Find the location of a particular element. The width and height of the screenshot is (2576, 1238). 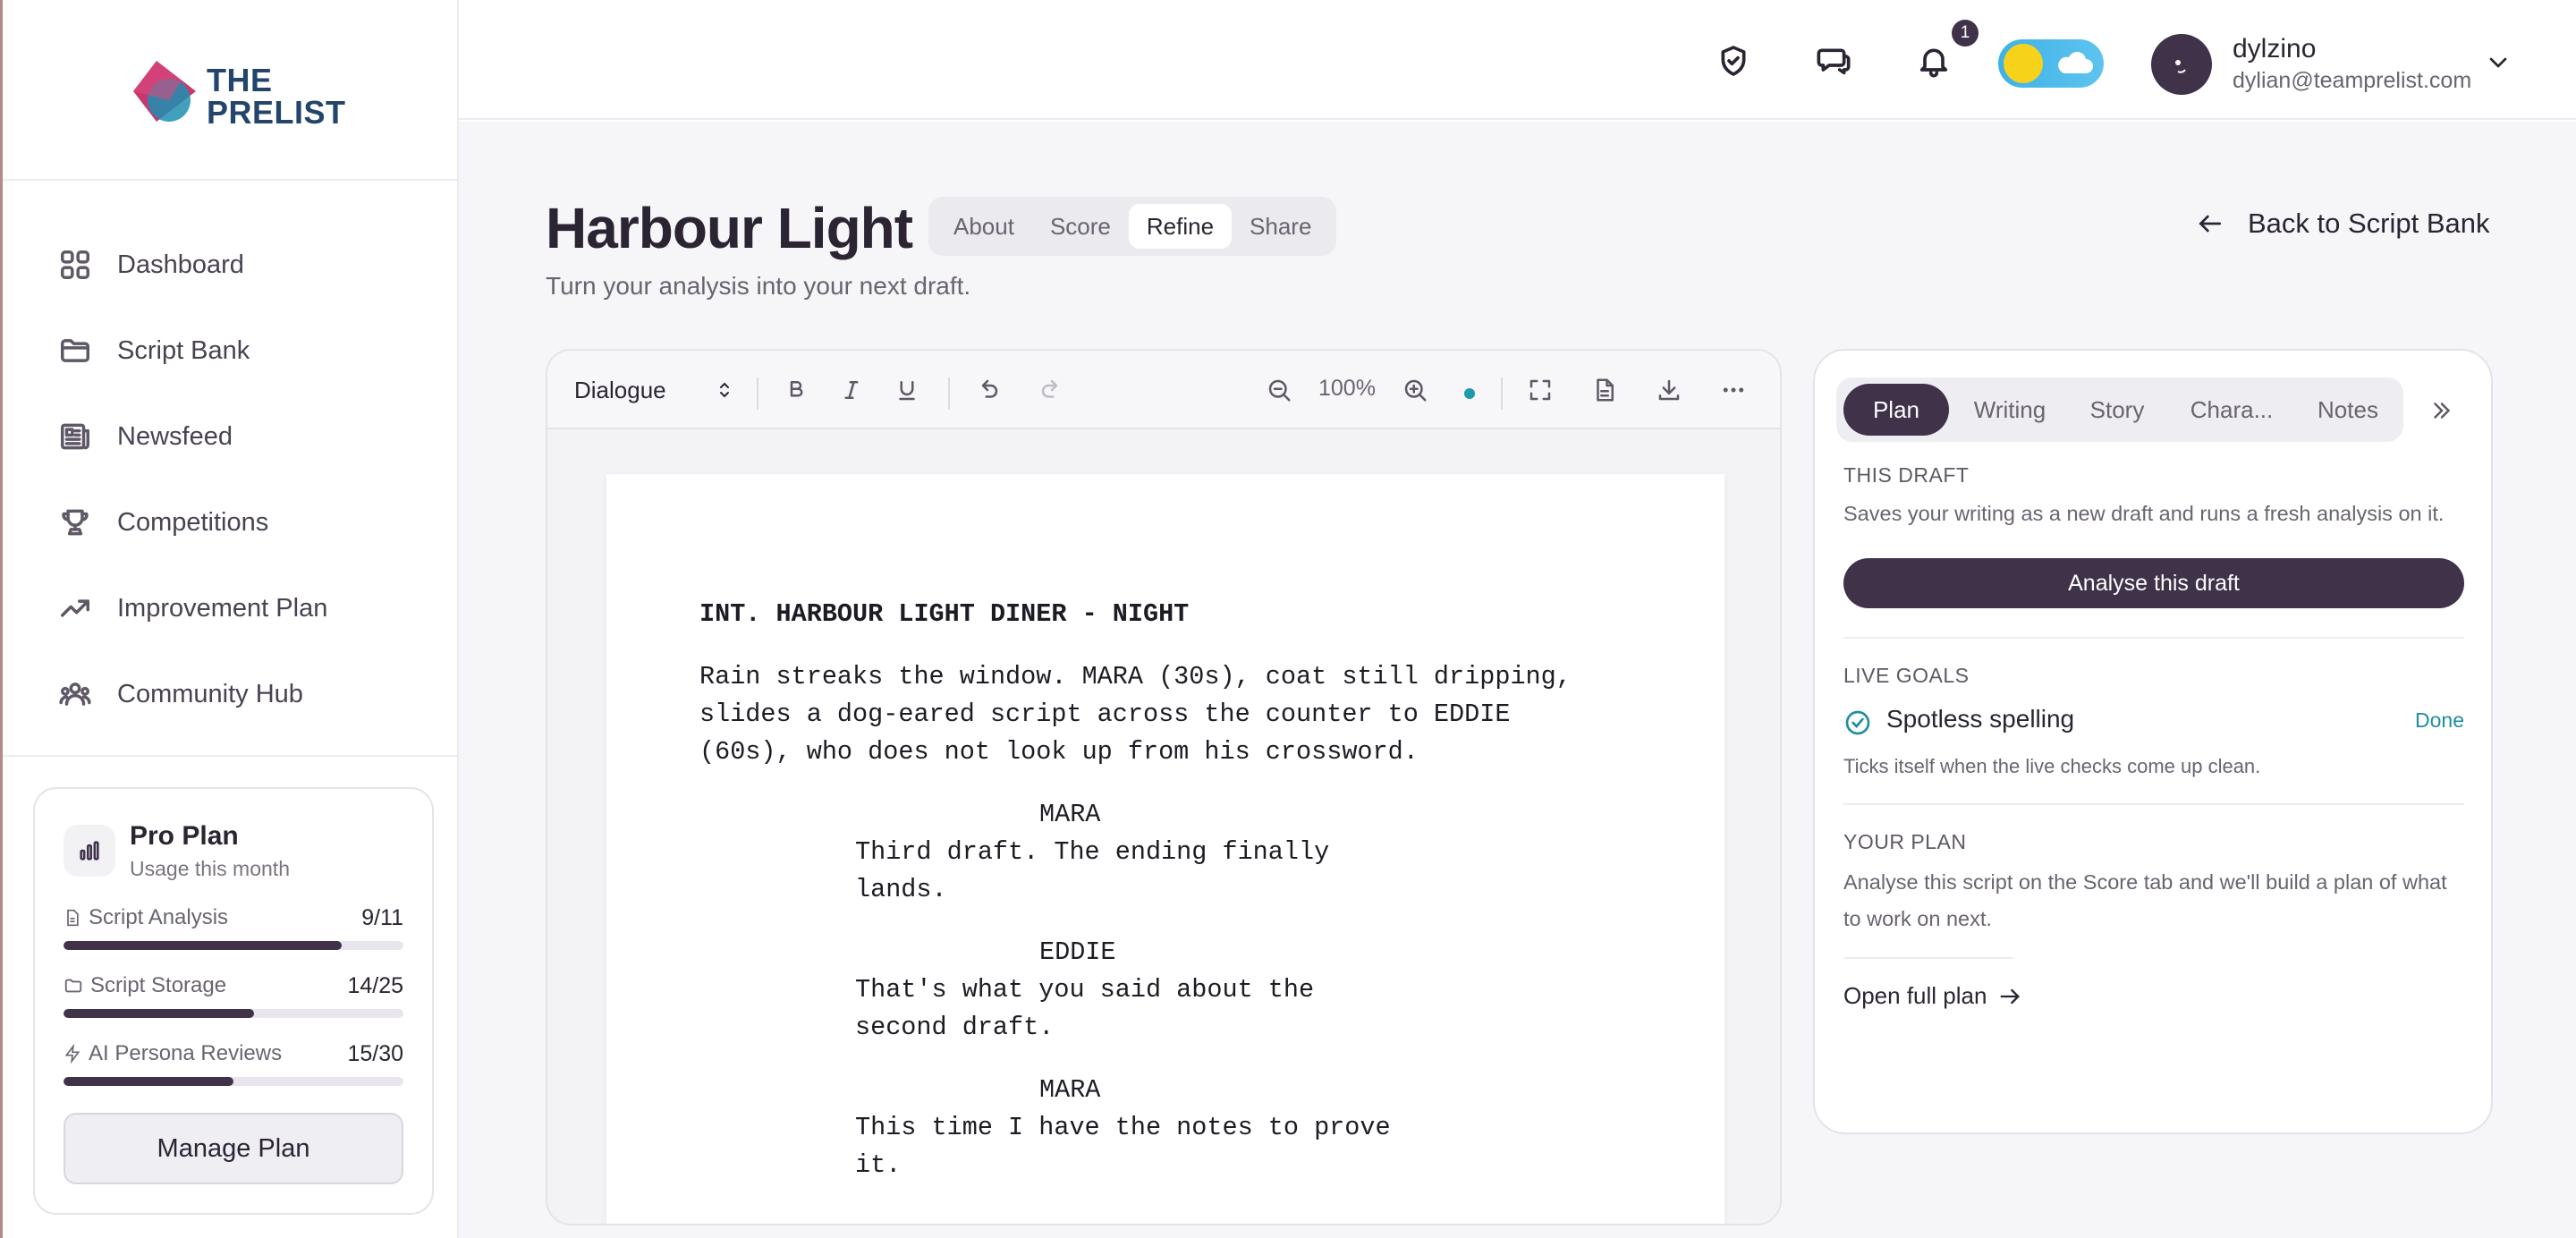

folder-icon is located at coordinates (75, 350).